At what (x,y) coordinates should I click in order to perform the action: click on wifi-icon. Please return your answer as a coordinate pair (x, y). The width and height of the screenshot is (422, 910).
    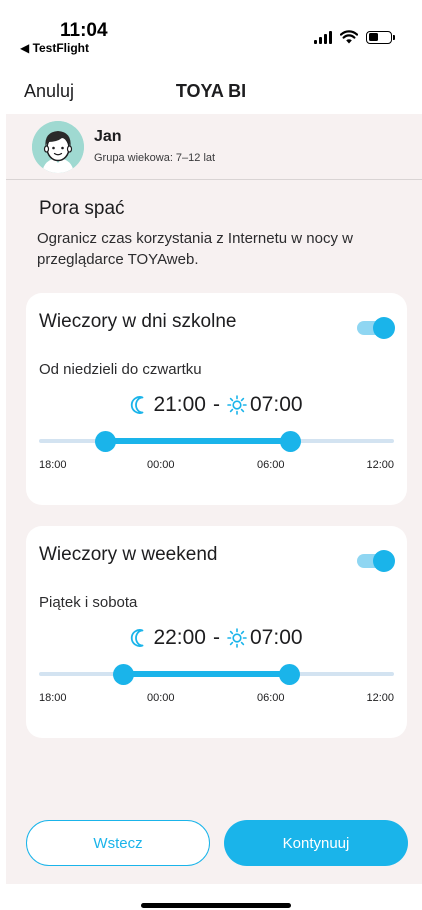
    Looking at the image, I should click on (349, 37).